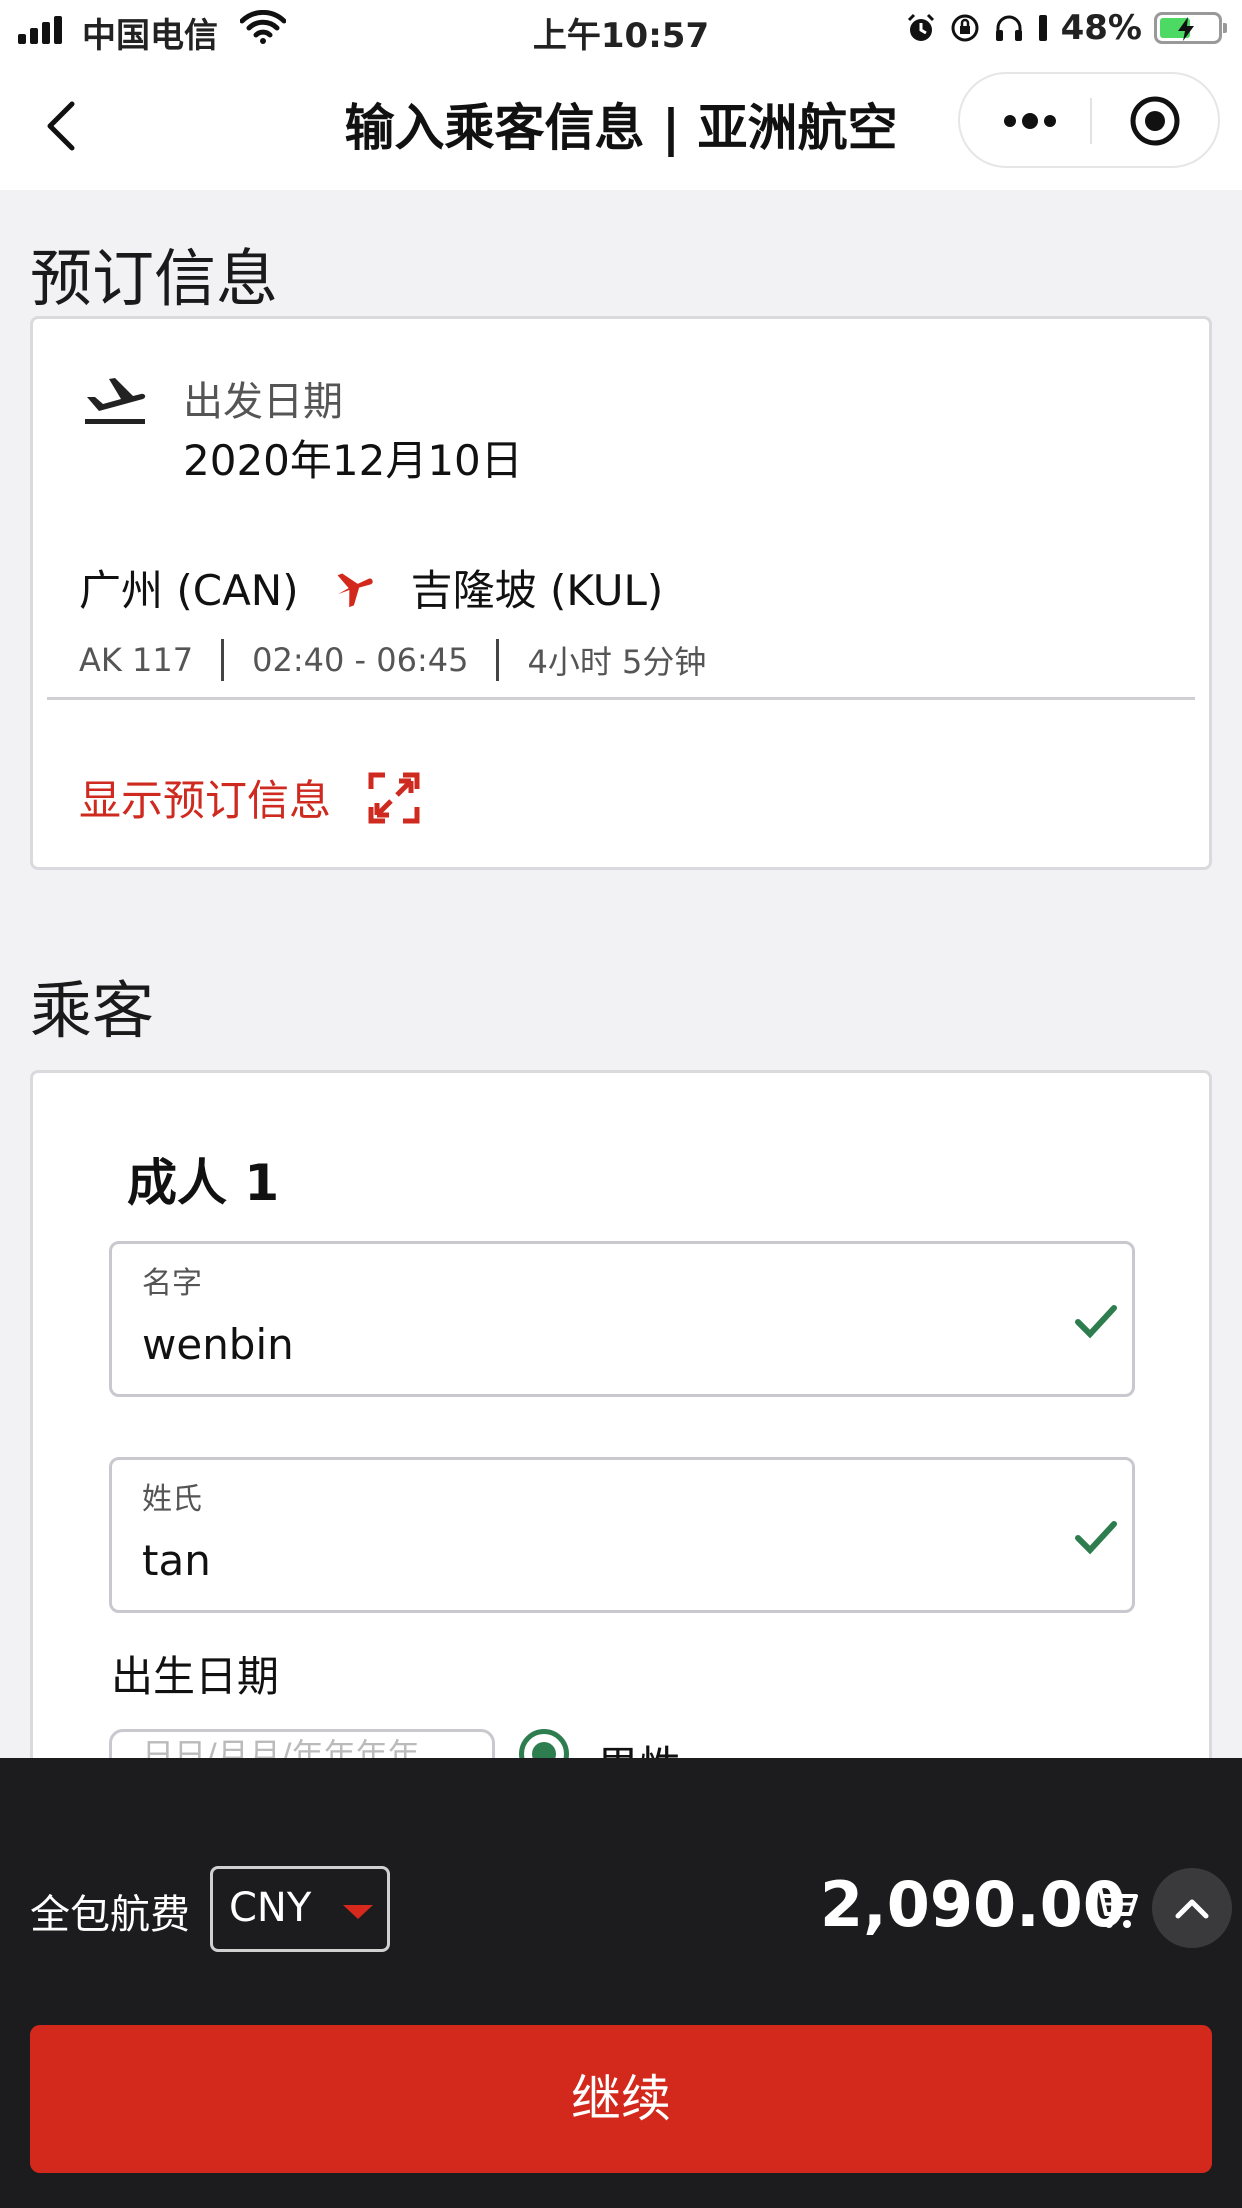 The width and height of the screenshot is (1242, 2208). What do you see at coordinates (394, 797) in the screenshot?
I see `expand-icon` at bounding box center [394, 797].